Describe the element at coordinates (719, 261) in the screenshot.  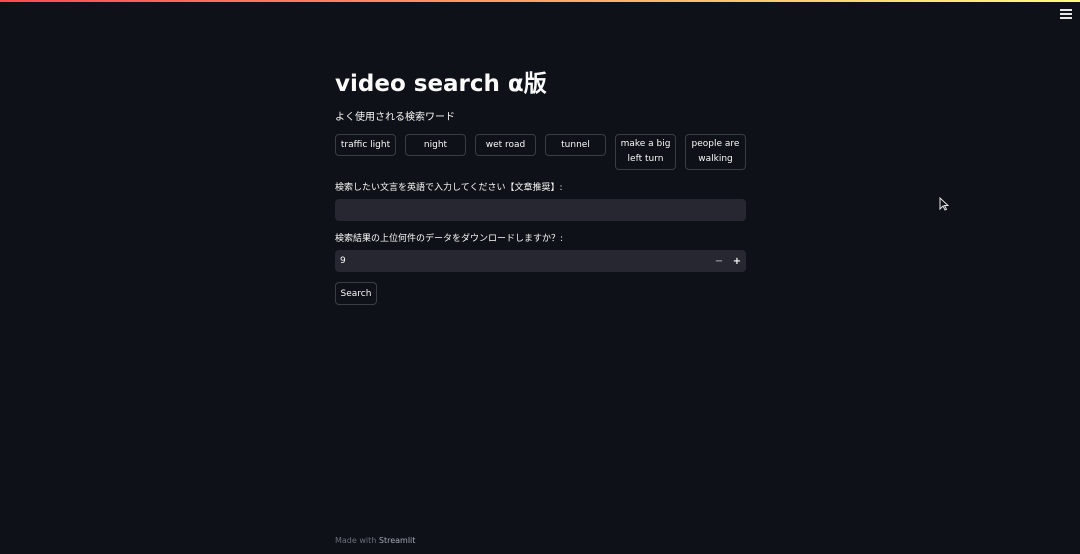
I see `decrement-button: −` at that location.